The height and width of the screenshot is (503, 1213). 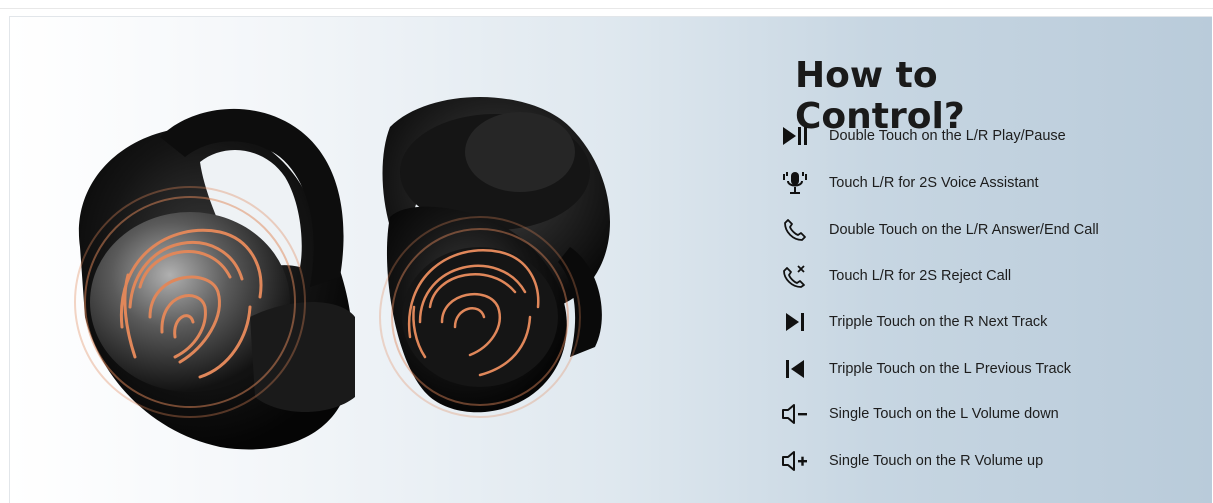 What do you see at coordinates (494, 257) in the screenshot?
I see `right-earbud` at bounding box center [494, 257].